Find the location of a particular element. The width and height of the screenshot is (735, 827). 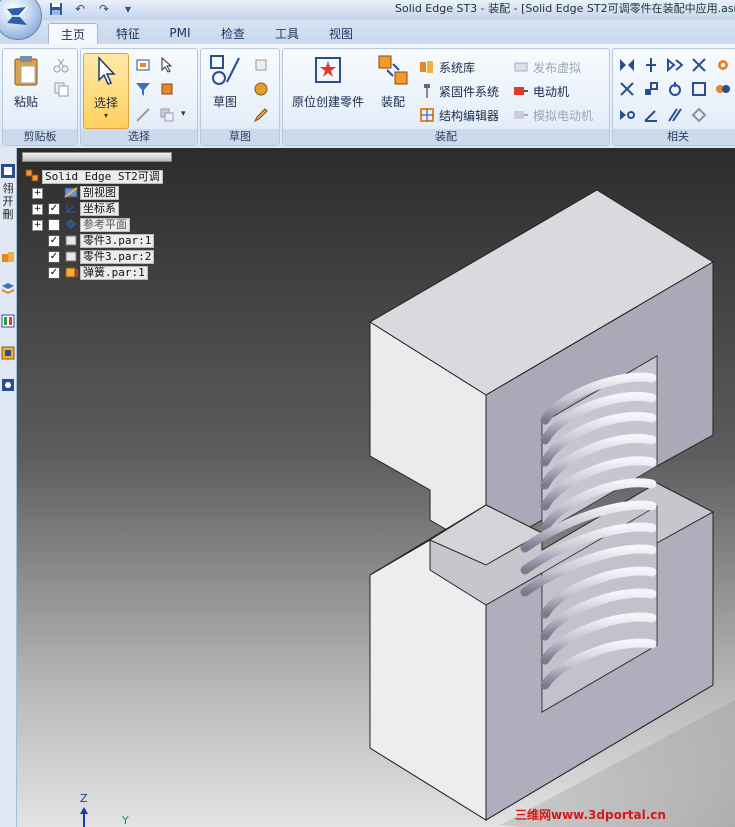

tab-label: 视图 is located at coordinates (340, 33).